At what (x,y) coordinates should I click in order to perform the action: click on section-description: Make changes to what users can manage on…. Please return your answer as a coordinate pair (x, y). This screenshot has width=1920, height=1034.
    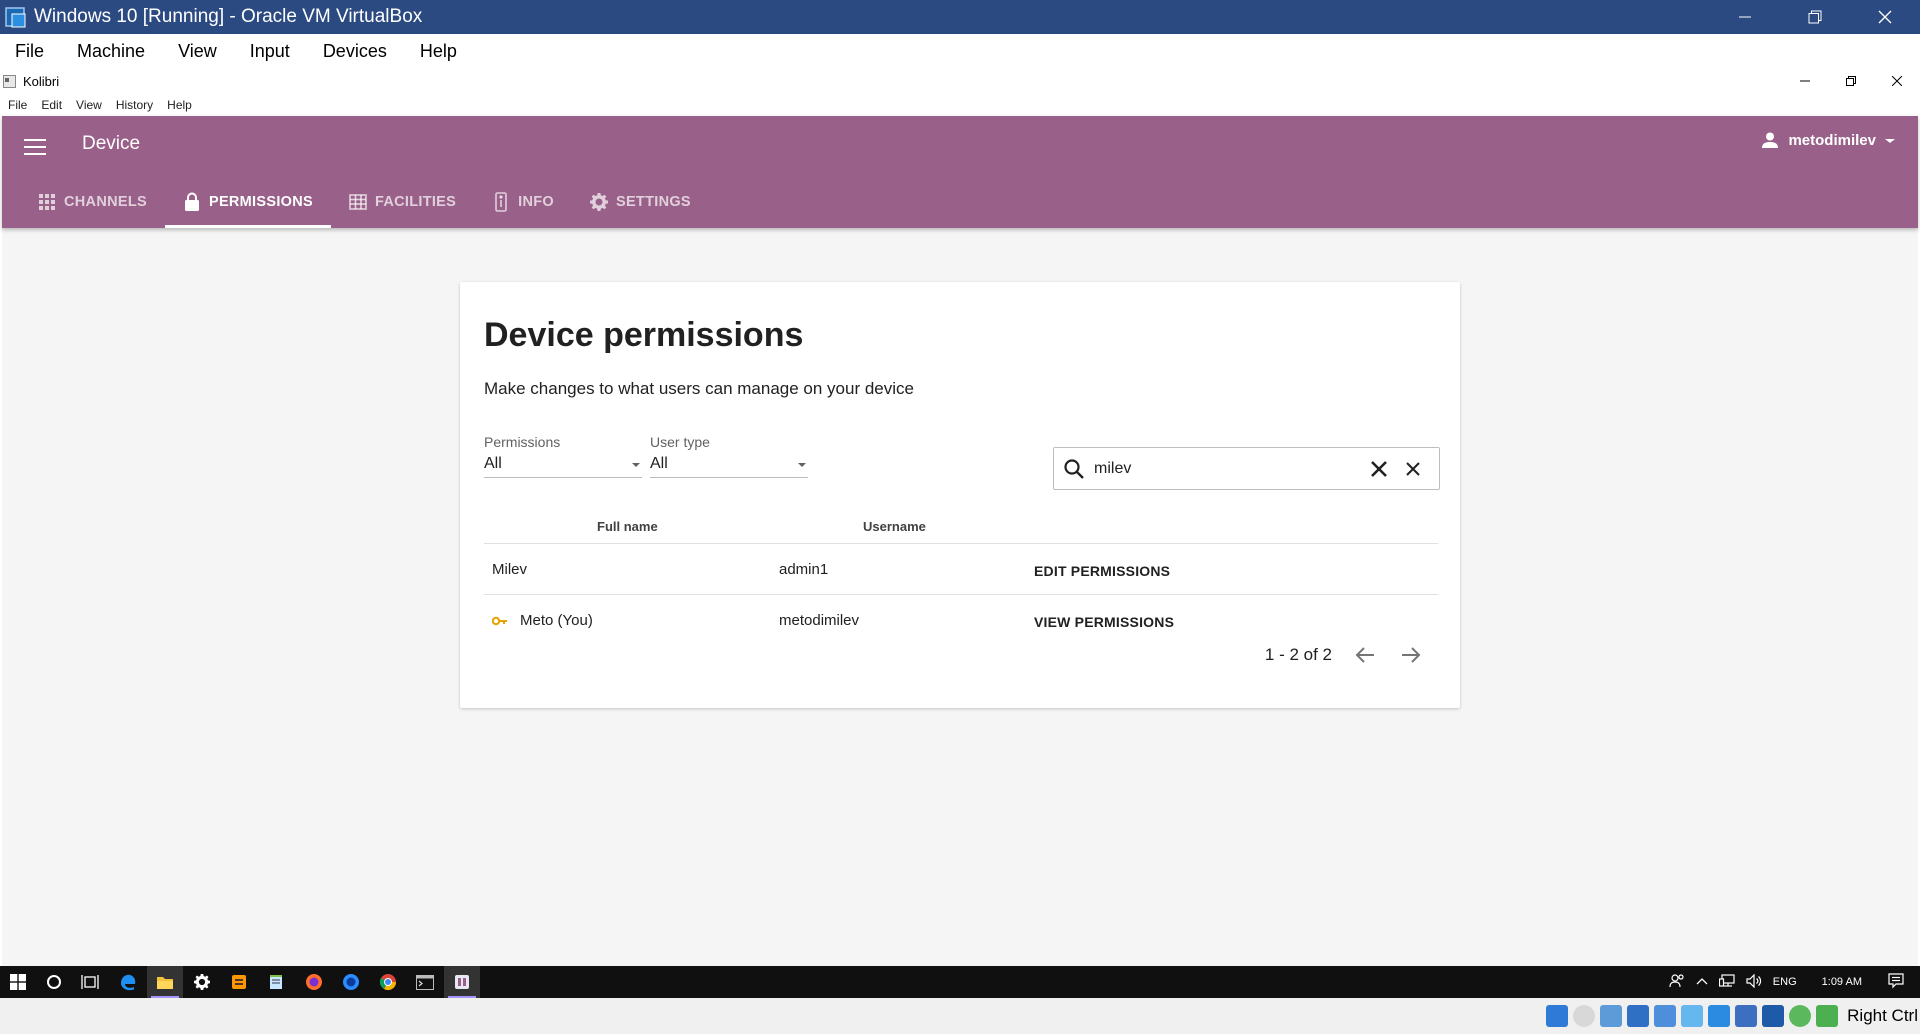
    Looking at the image, I should click on (699, 388).